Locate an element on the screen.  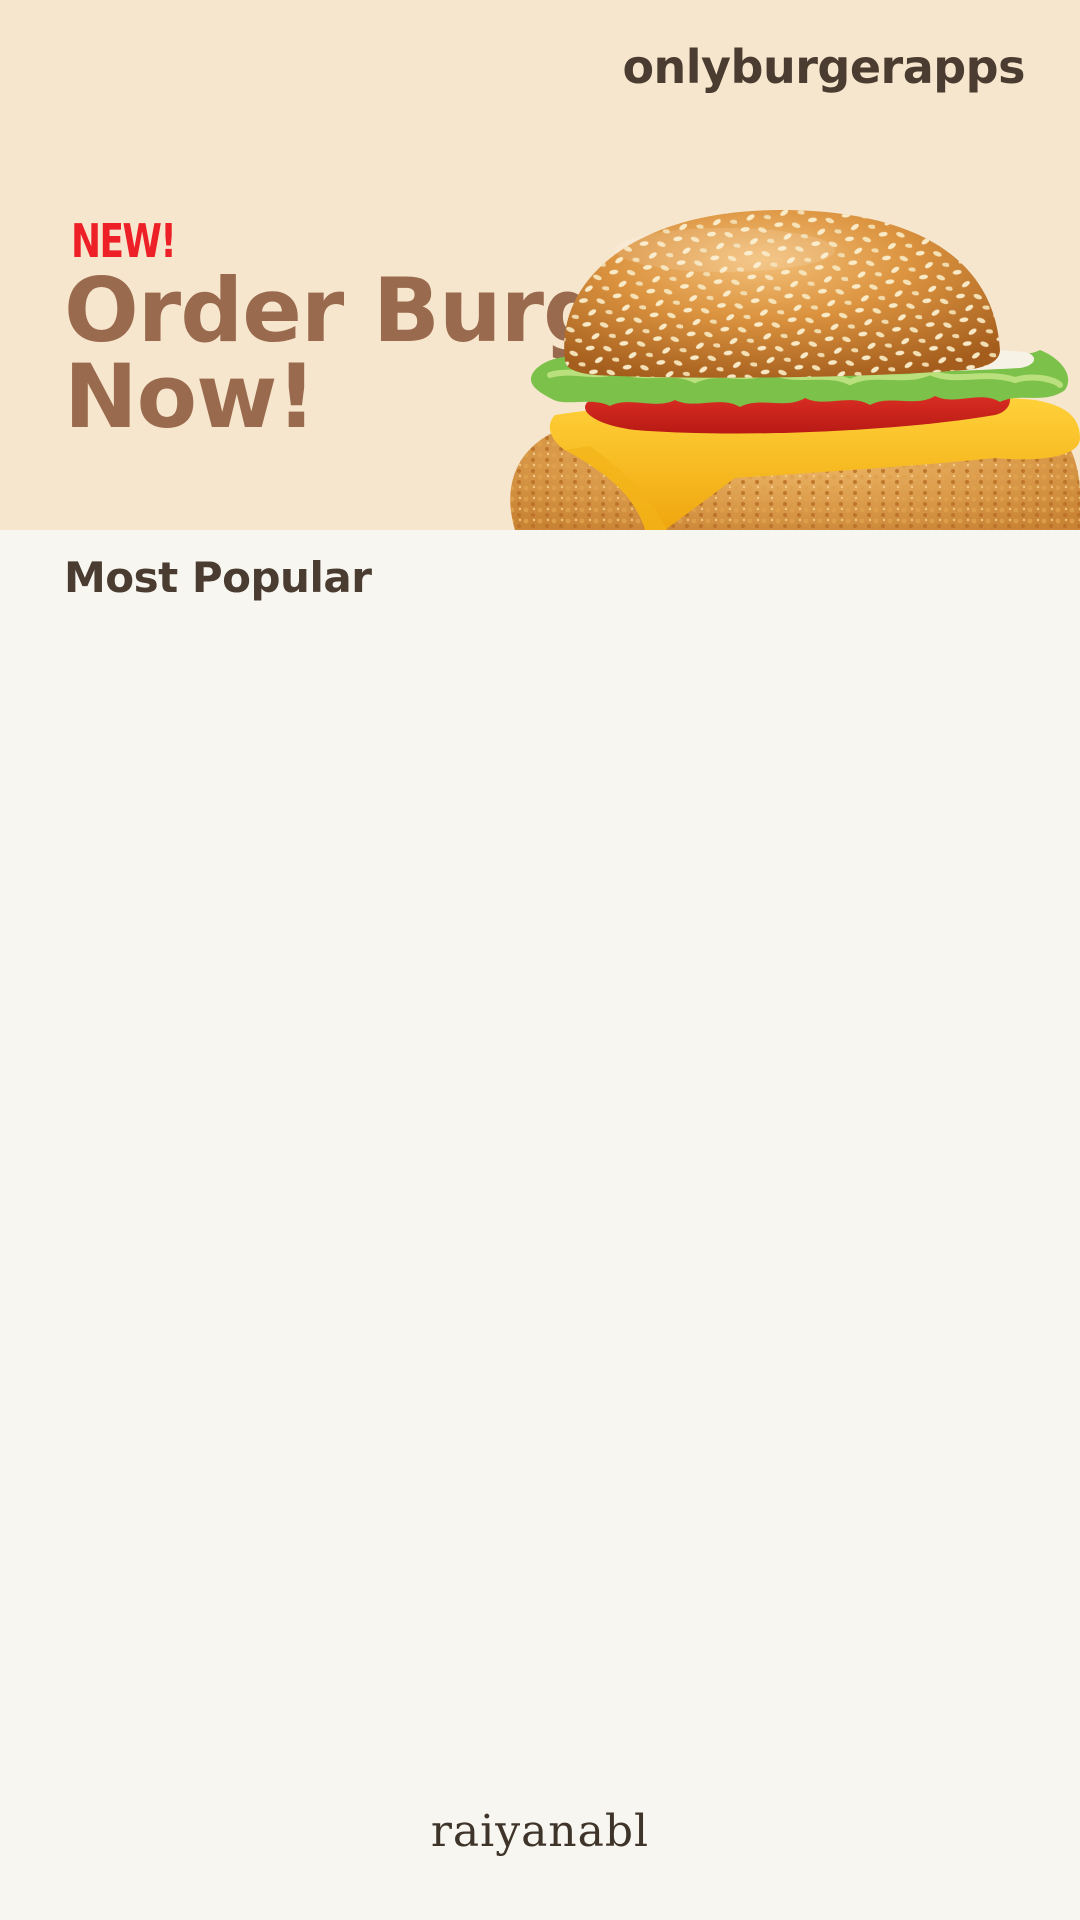
footer-credit: raiyanabl is located at coordinates (540, 1831).